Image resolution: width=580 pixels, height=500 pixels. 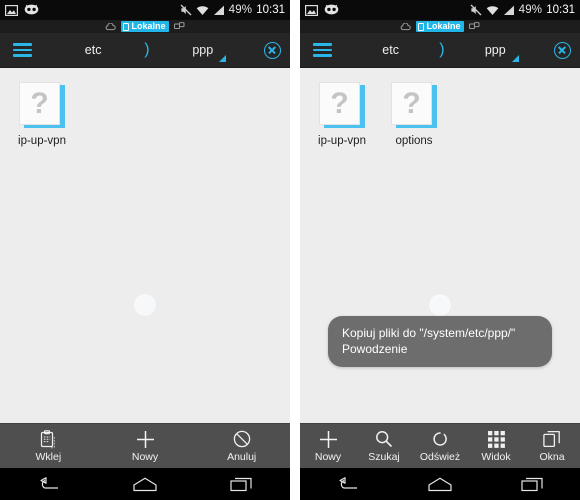 I want to click on file-label: ip-up-vpn, so click(x=342, y=141).